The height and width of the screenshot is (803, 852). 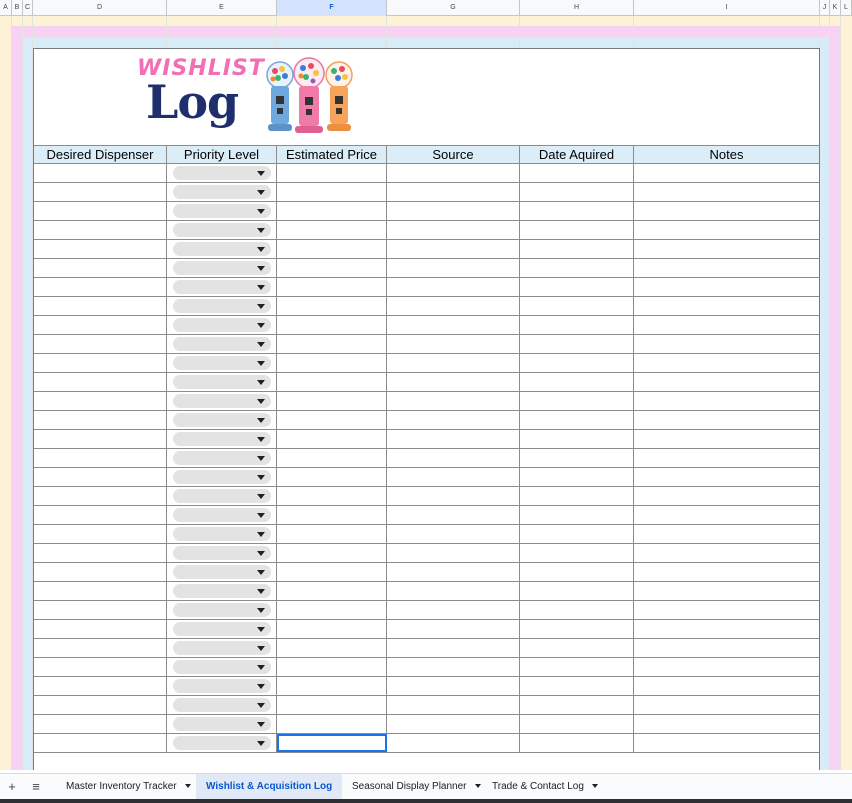 I want to click on column-header-l: L, so click(x=846, y=8).